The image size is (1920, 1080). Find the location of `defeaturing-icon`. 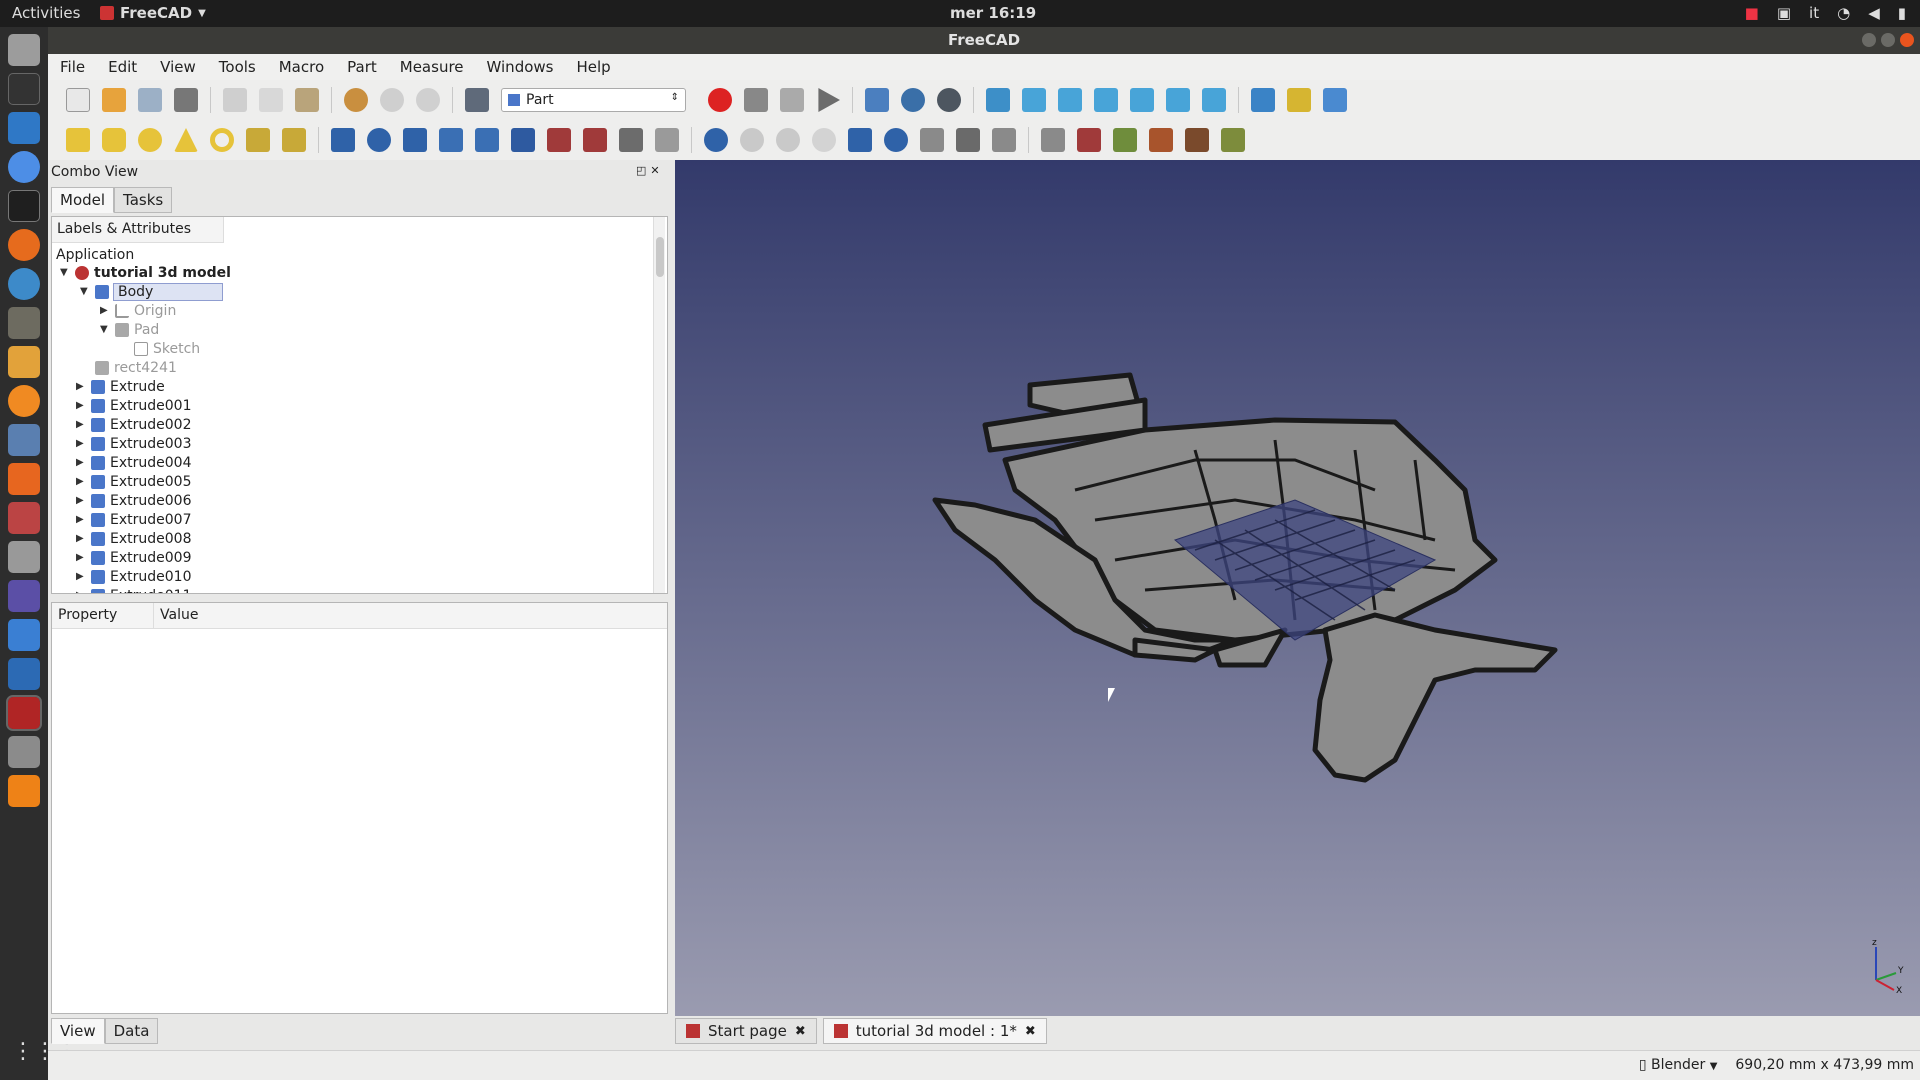

defeaturing-icon is located at coordinates (1089, 140).